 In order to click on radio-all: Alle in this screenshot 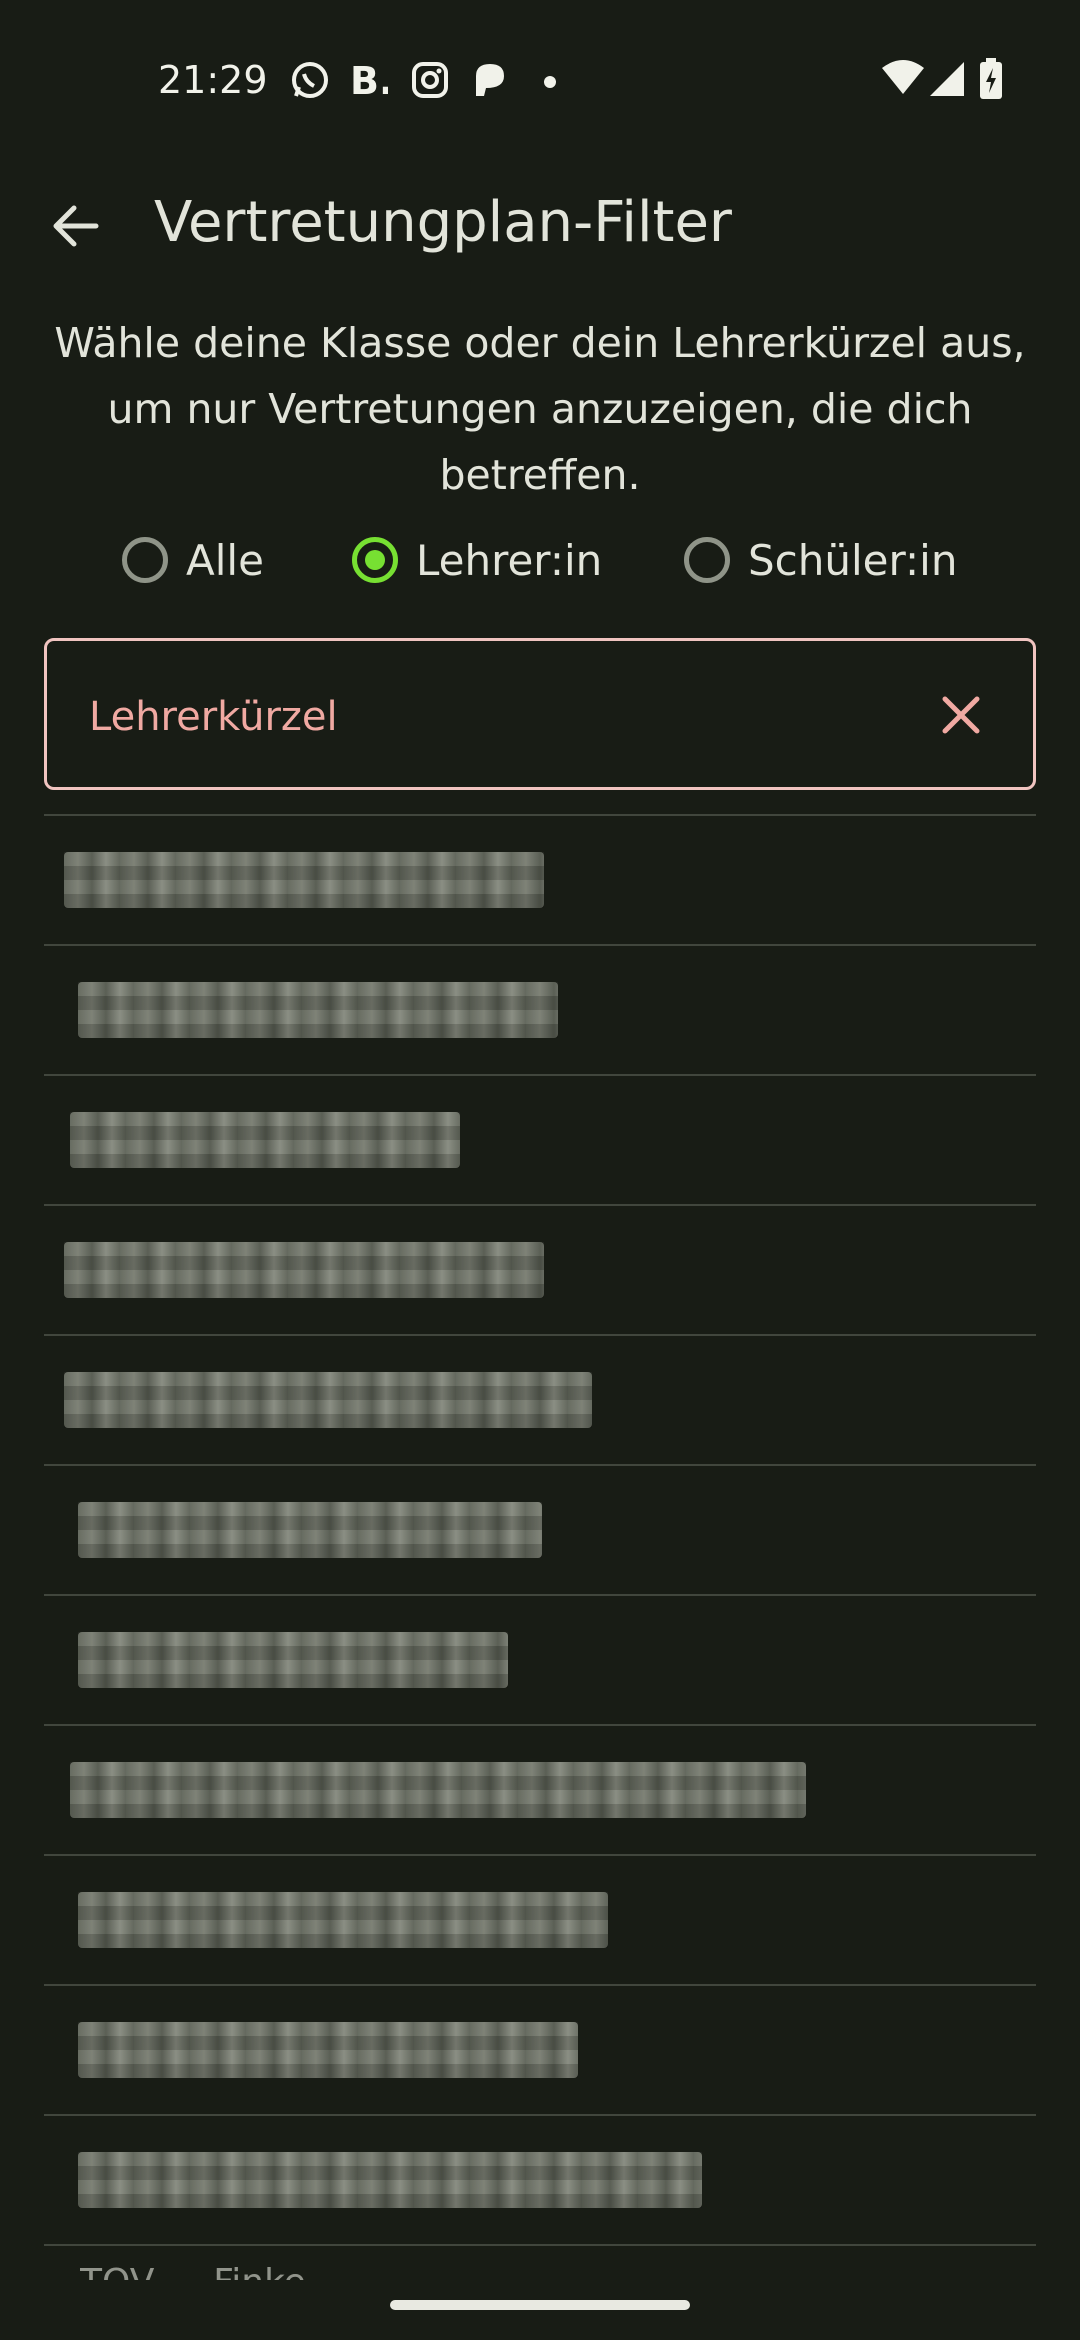, I will do `click(193, 560)`.